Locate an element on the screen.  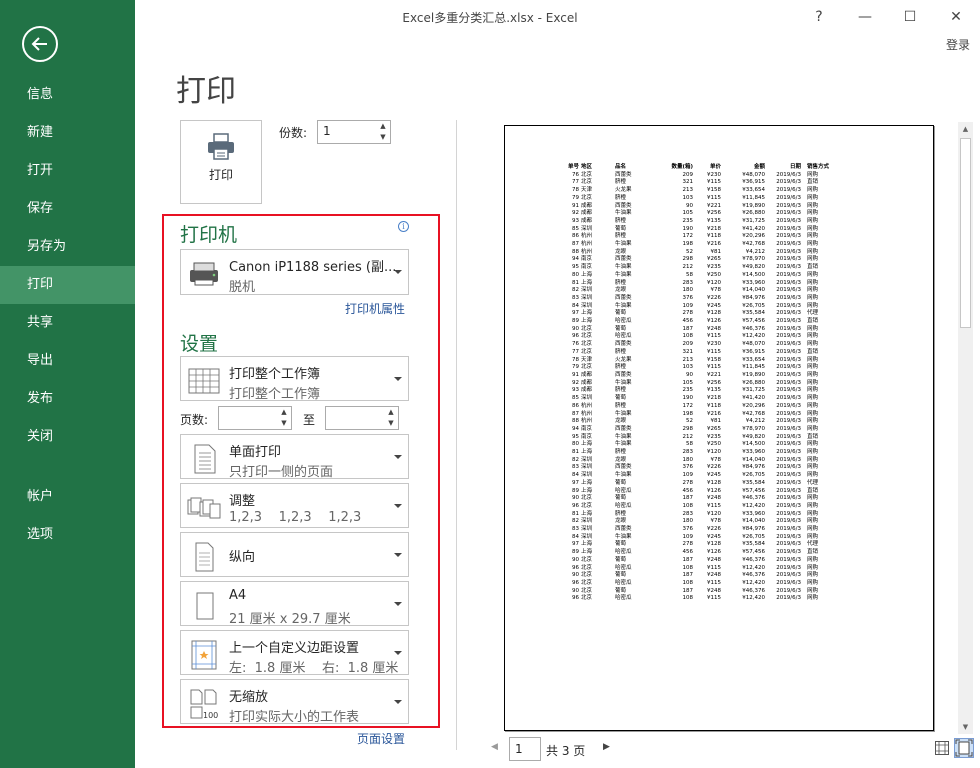
nav-item: 帐户 is located at coordinates (67, 497).